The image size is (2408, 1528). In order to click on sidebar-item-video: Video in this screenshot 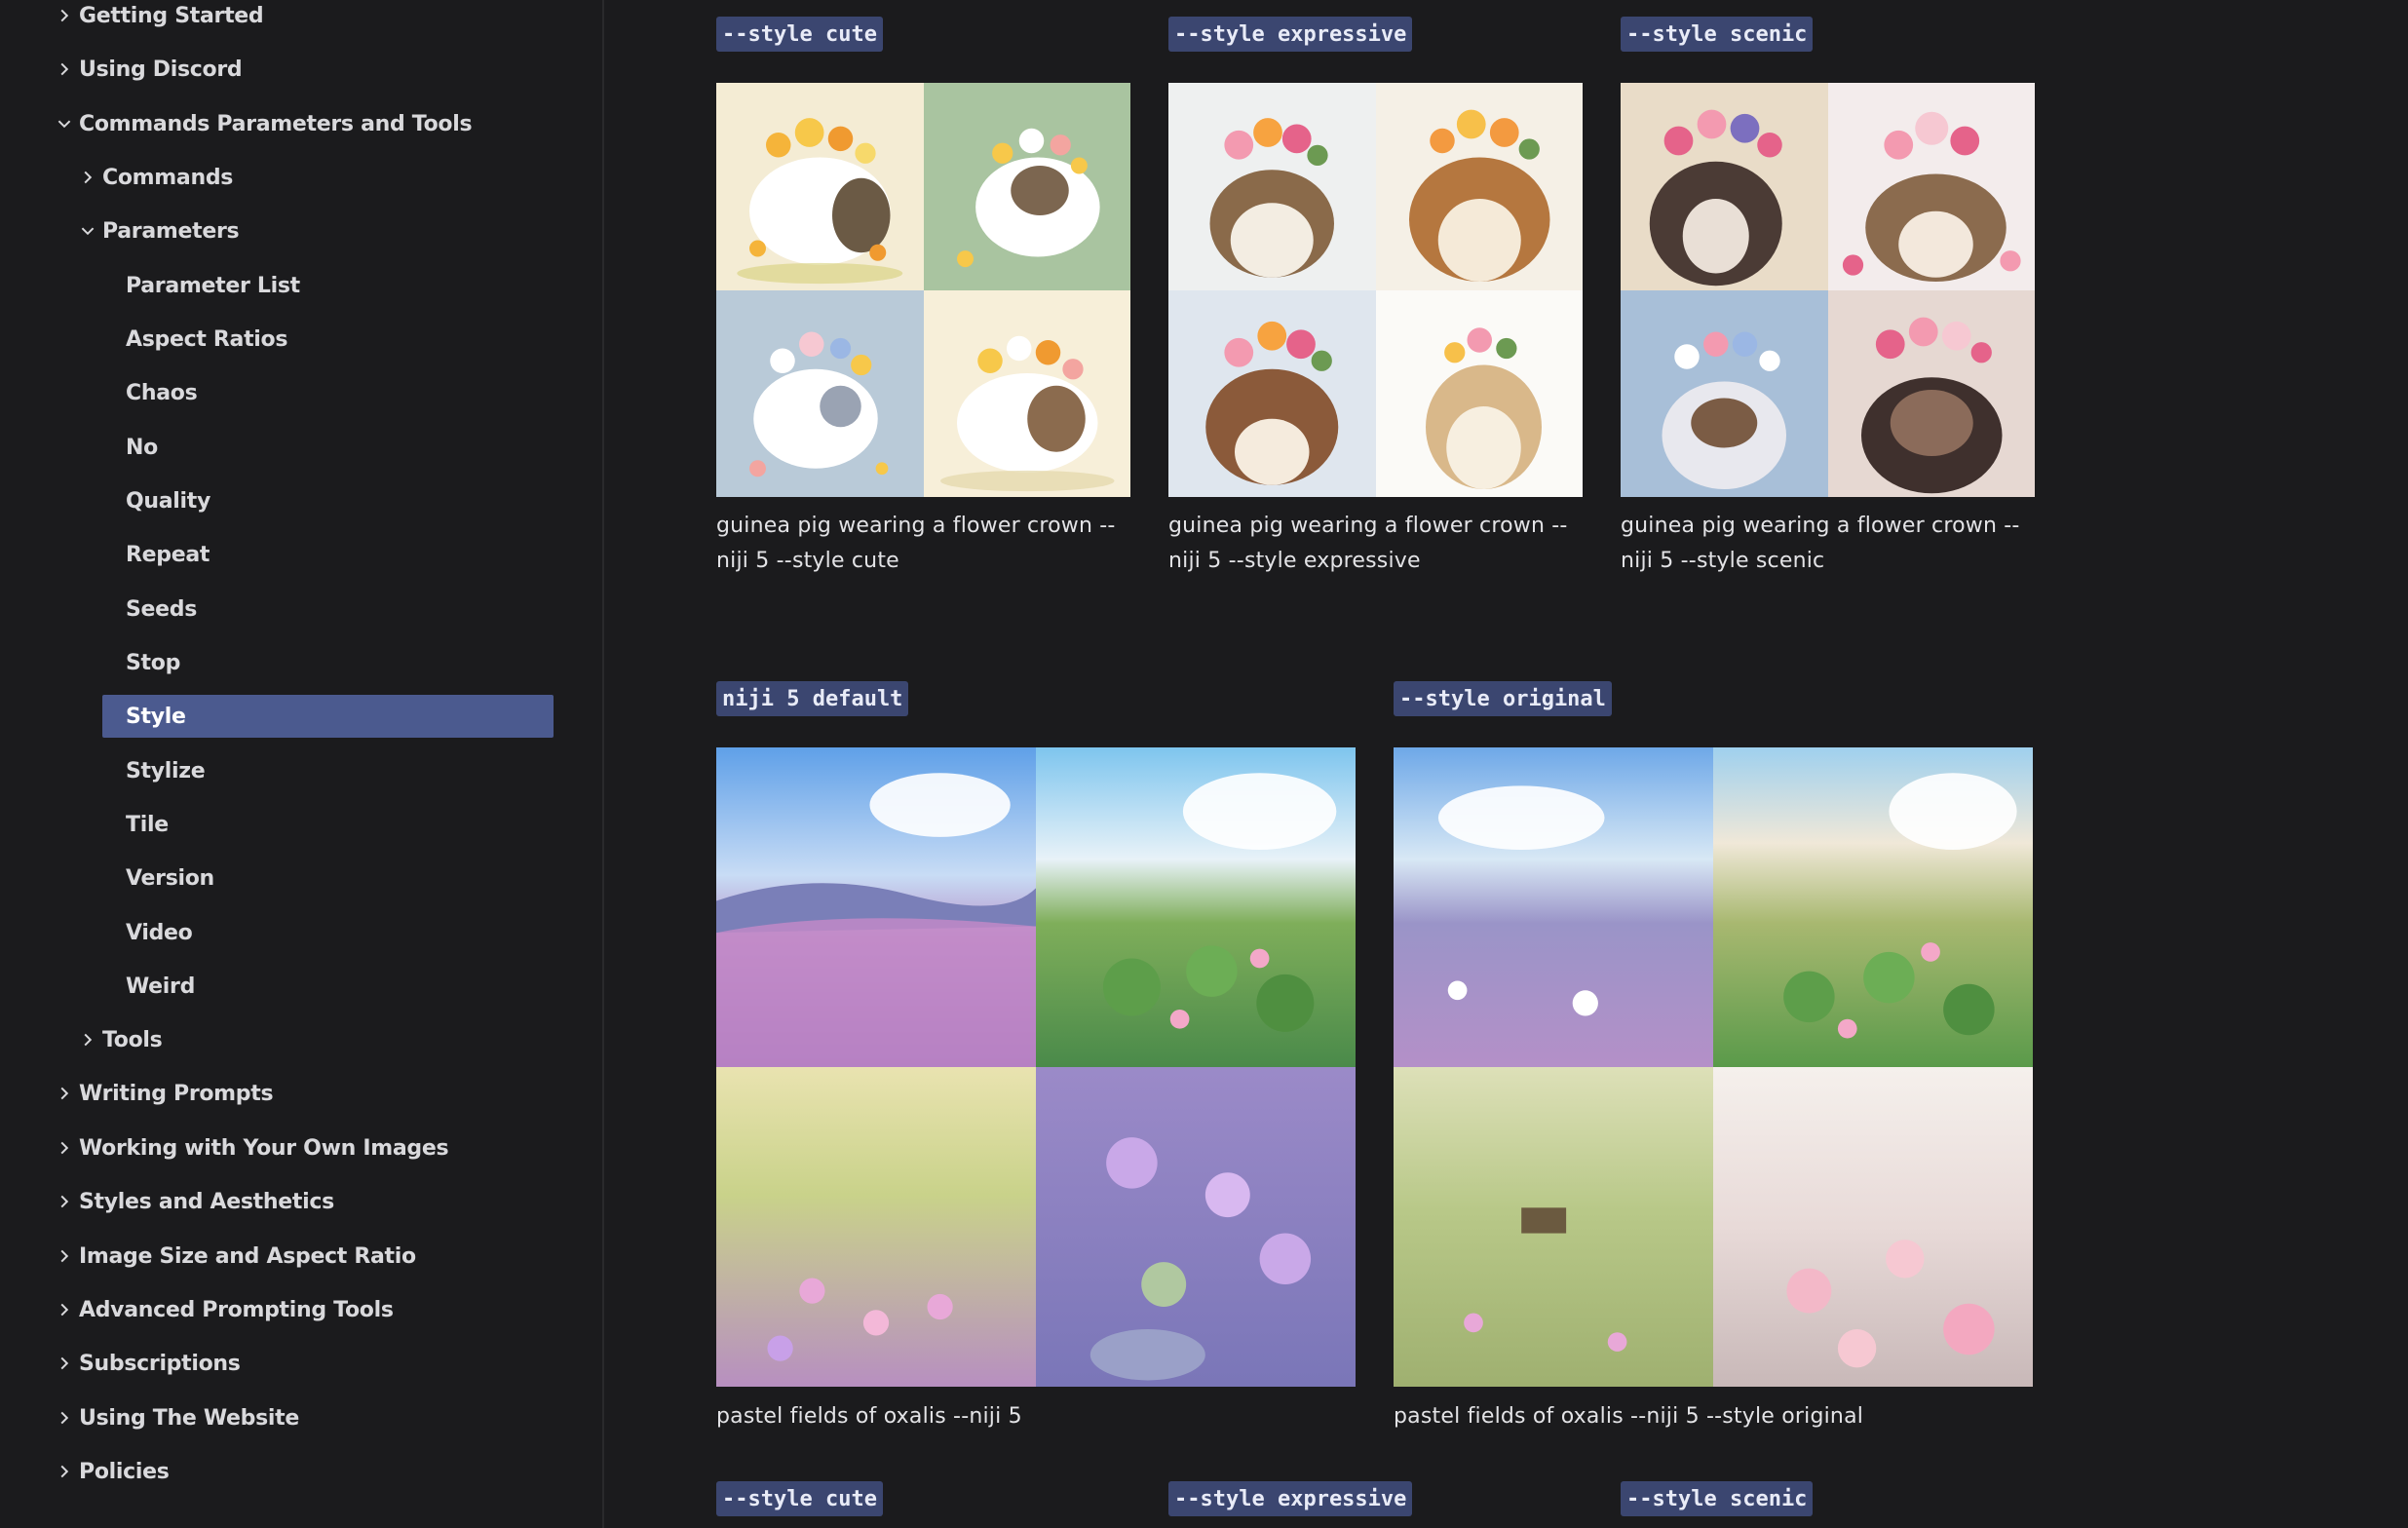, I will do `click(335, 932)`.